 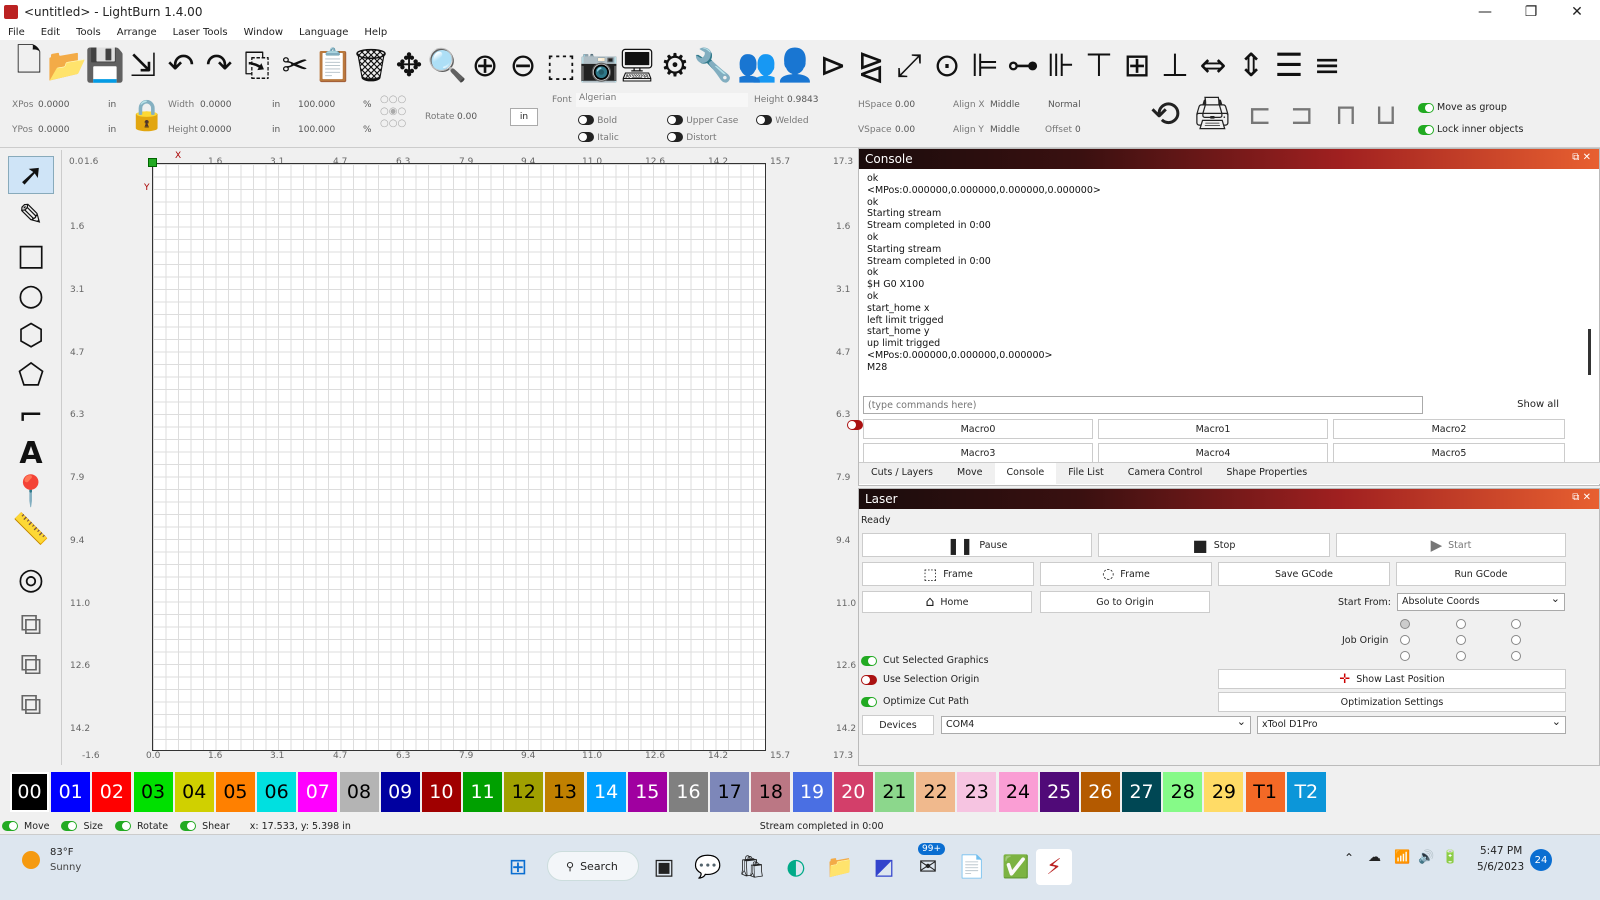 What do you see at coordinates (1470, 129) in the screenshot?
I see `lock-inner-toggle: Lock inner objects` at bounding box center [1470, 129].